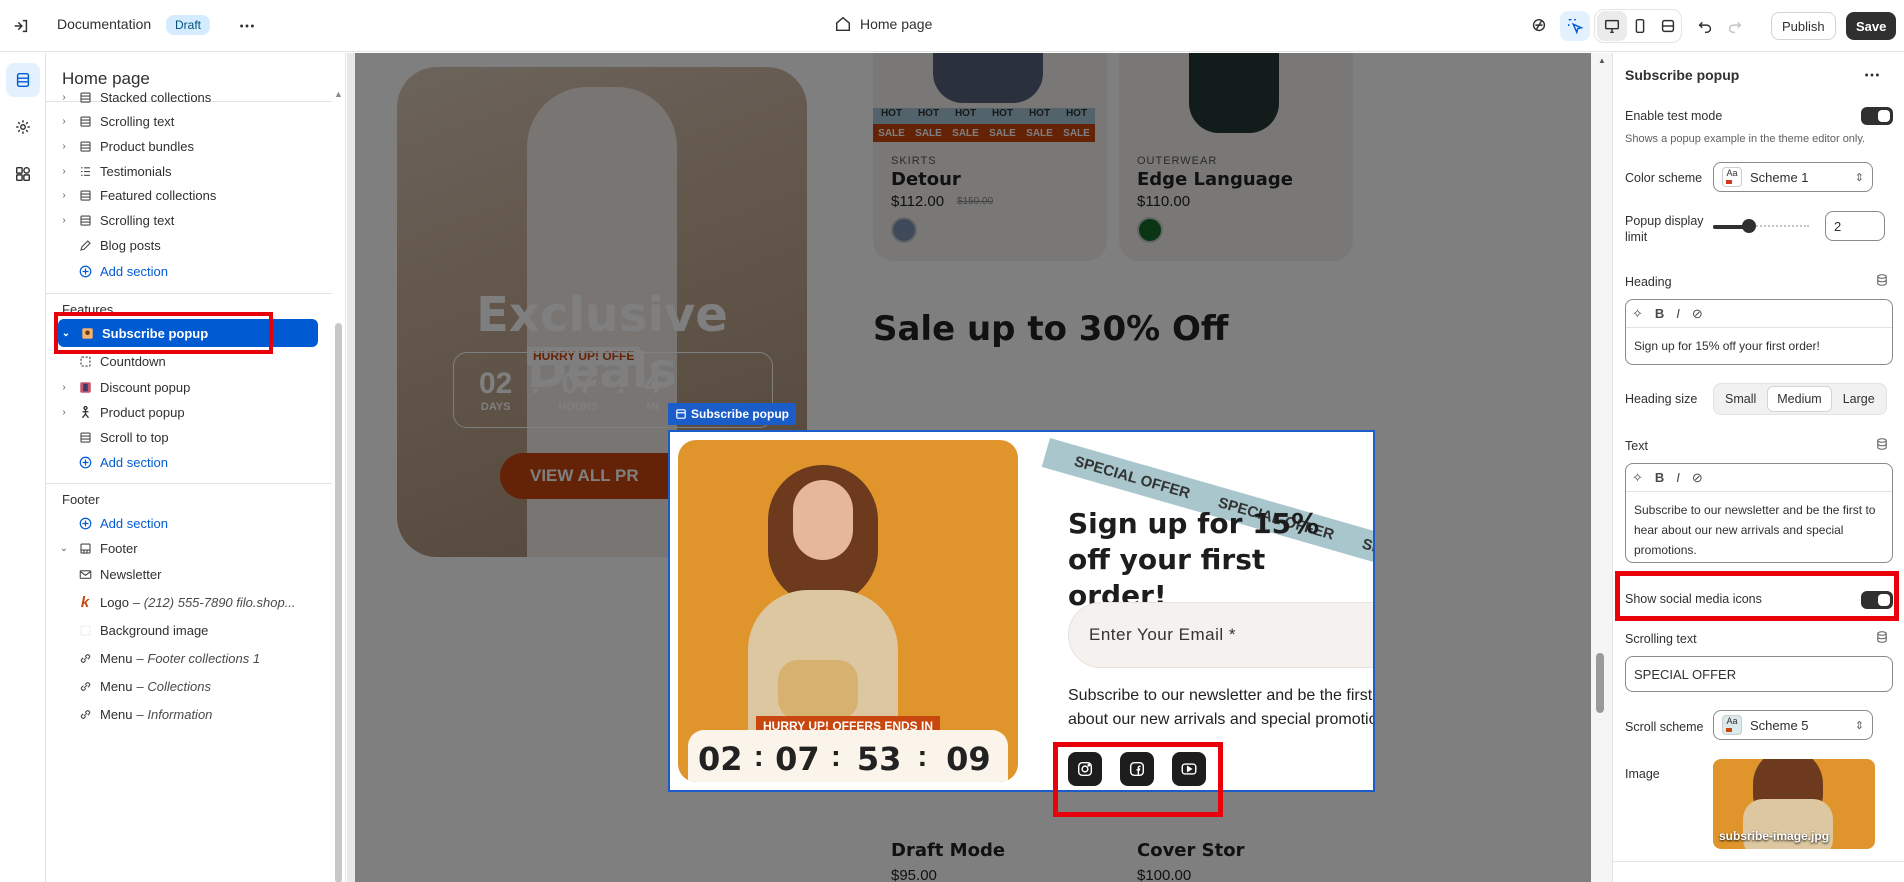 Image resolution: width=1904 pixels, height=882 pixels. What do you see at coordinates (1803, 26) in the screenshot?
I see `publish-button: Publish` at bounding box center [1803, 26].